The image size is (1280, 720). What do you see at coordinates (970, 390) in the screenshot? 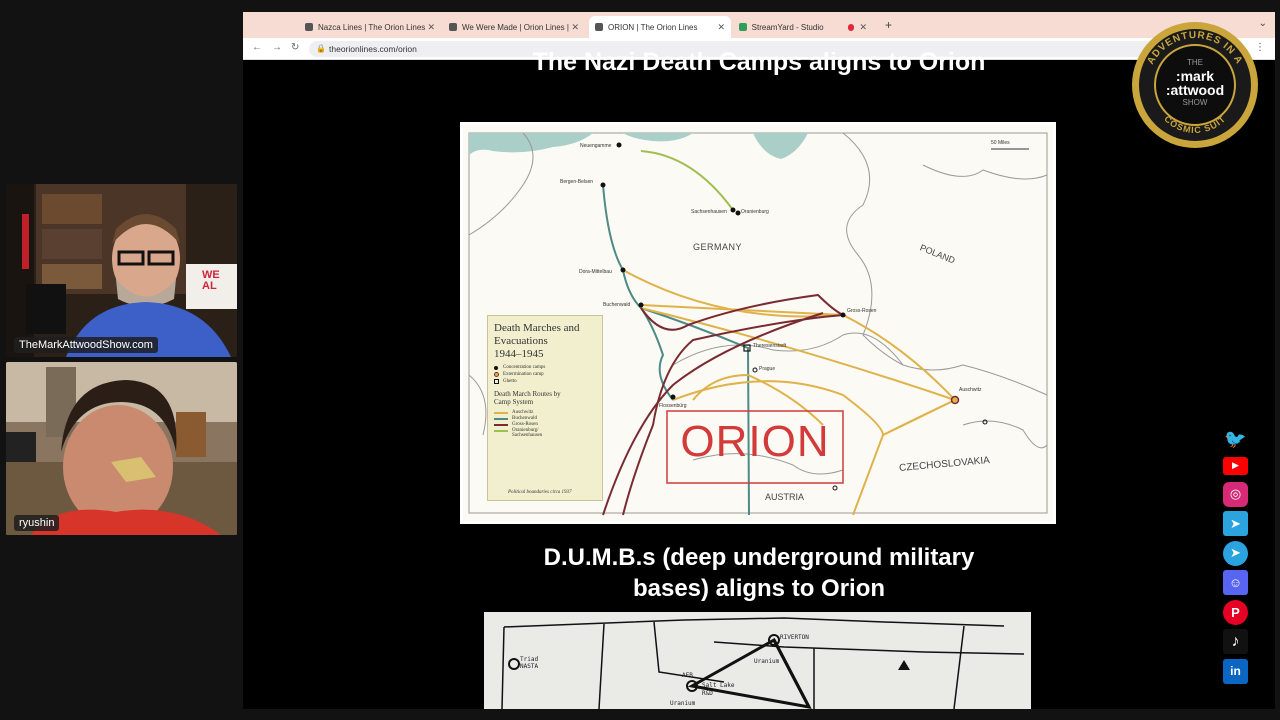
I see `city-label: Auschwitz` at bounding box center [970, 390].